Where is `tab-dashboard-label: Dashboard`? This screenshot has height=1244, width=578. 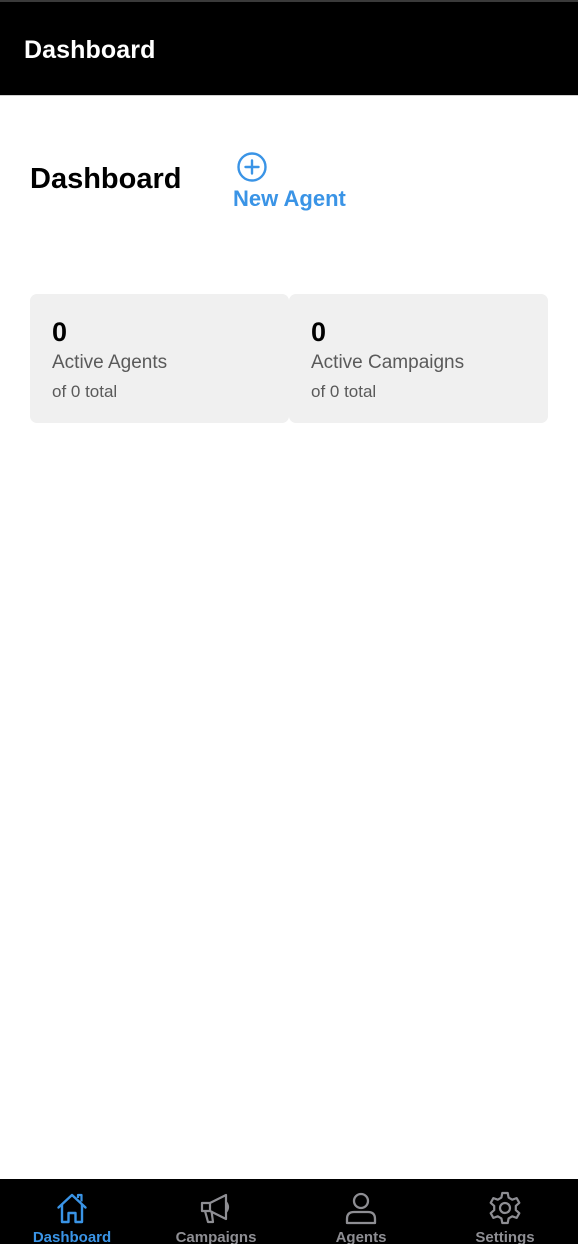 tab-dashboard-label: Dashboard is located at coordinates (72, 1236).